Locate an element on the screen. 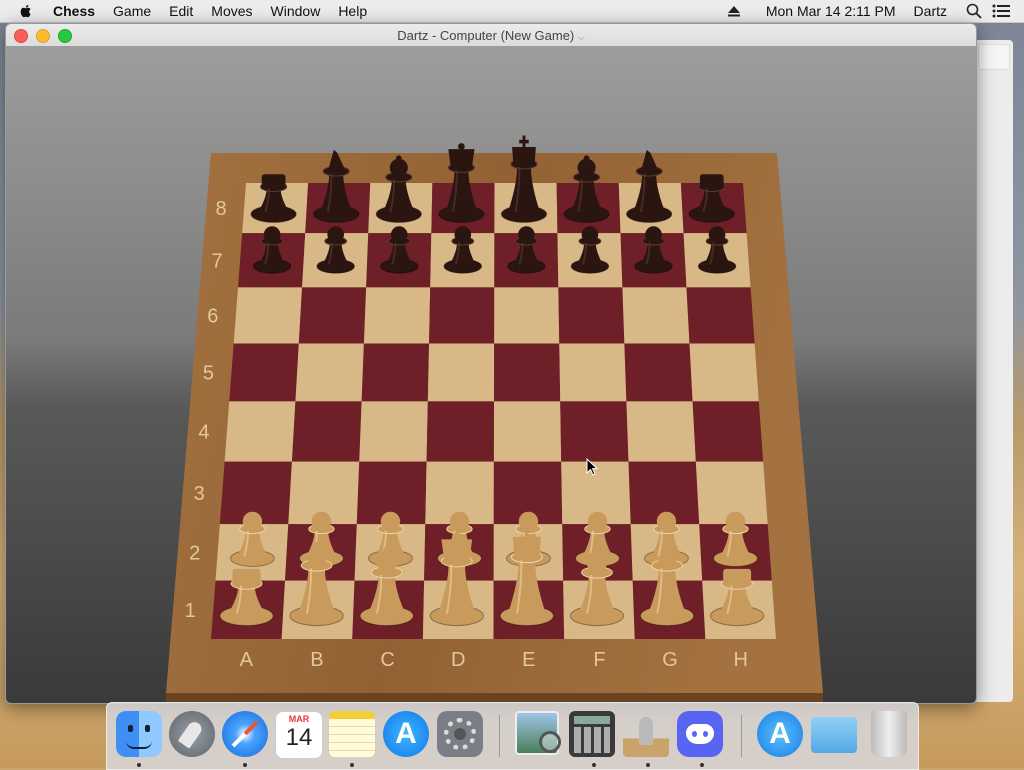 The height and width of the screenshot is (770, 1024). rank-label: 7 is located at coordinates (217, 261).